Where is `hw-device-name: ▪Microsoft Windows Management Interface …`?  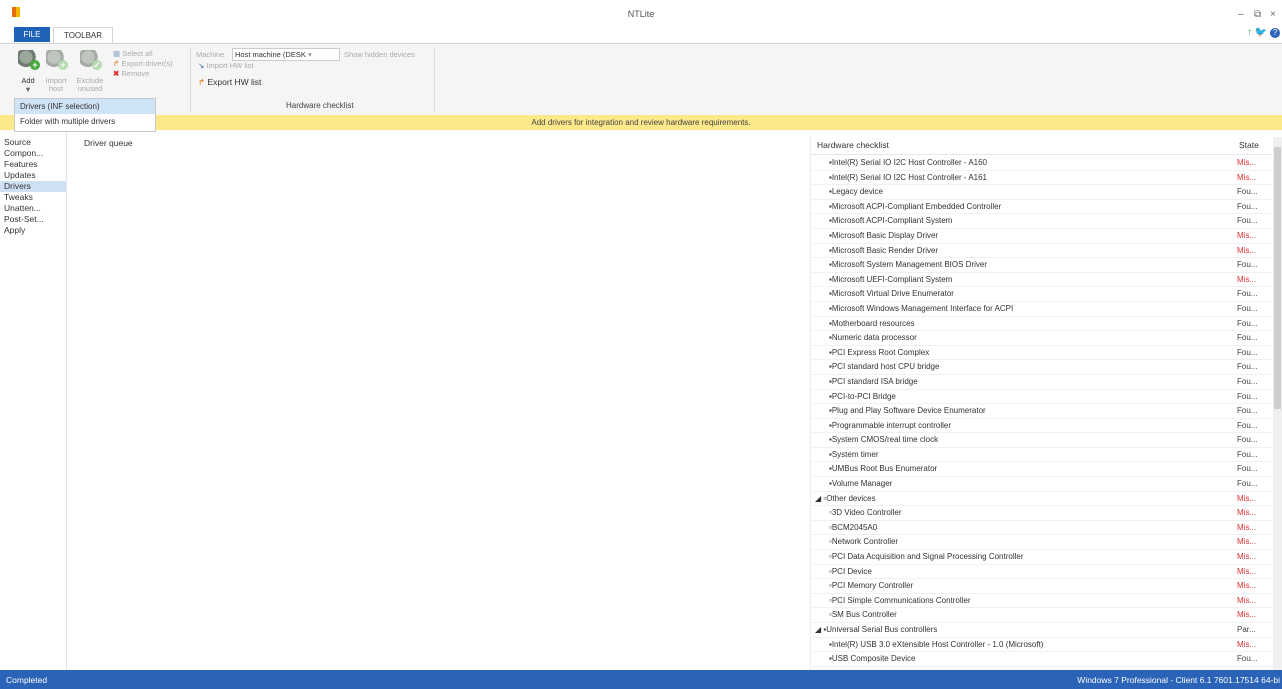 hw-device-name: ▪Microsoft Windows Management Interface … is located at coordinates (921, 308).